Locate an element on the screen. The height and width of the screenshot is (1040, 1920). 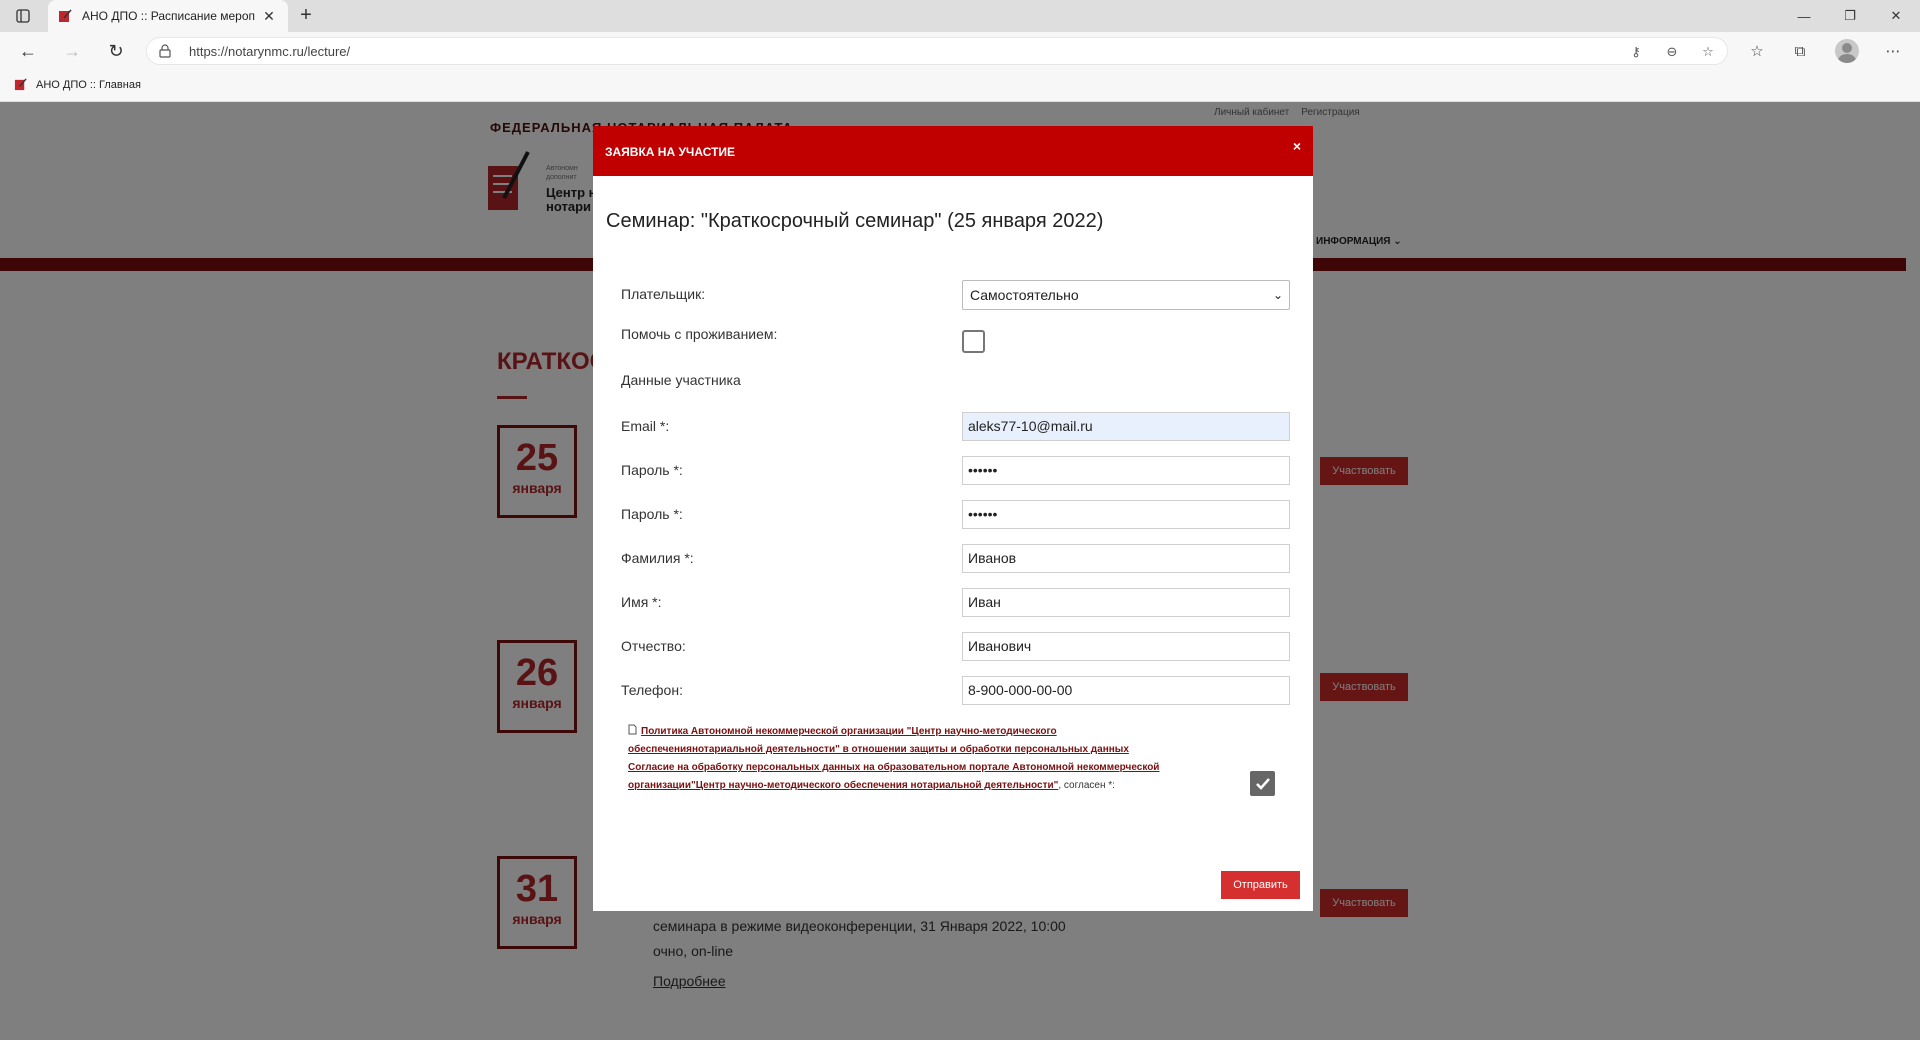
tab-close-icon: ✕ is located at coordinates (269, 16).